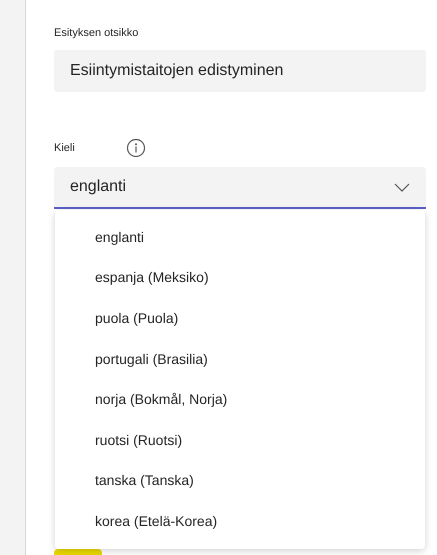 The width and height of the screenshot is (437, 555). I want to click on info-icon, so click(136, 148).